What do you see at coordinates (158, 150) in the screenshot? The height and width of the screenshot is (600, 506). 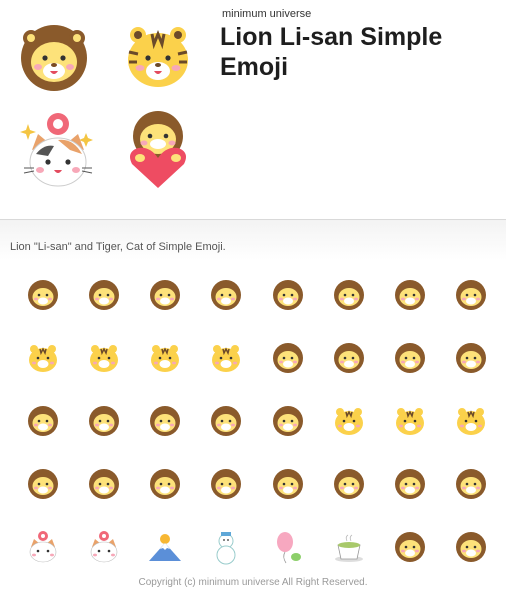 I see `lion-holding-heart-icon` at bounding box center [158, 150].